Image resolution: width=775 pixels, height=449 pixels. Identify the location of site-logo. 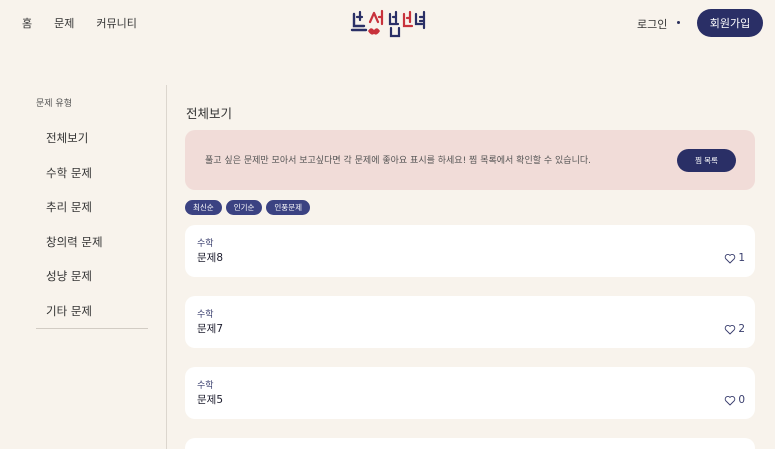
(390, 23).